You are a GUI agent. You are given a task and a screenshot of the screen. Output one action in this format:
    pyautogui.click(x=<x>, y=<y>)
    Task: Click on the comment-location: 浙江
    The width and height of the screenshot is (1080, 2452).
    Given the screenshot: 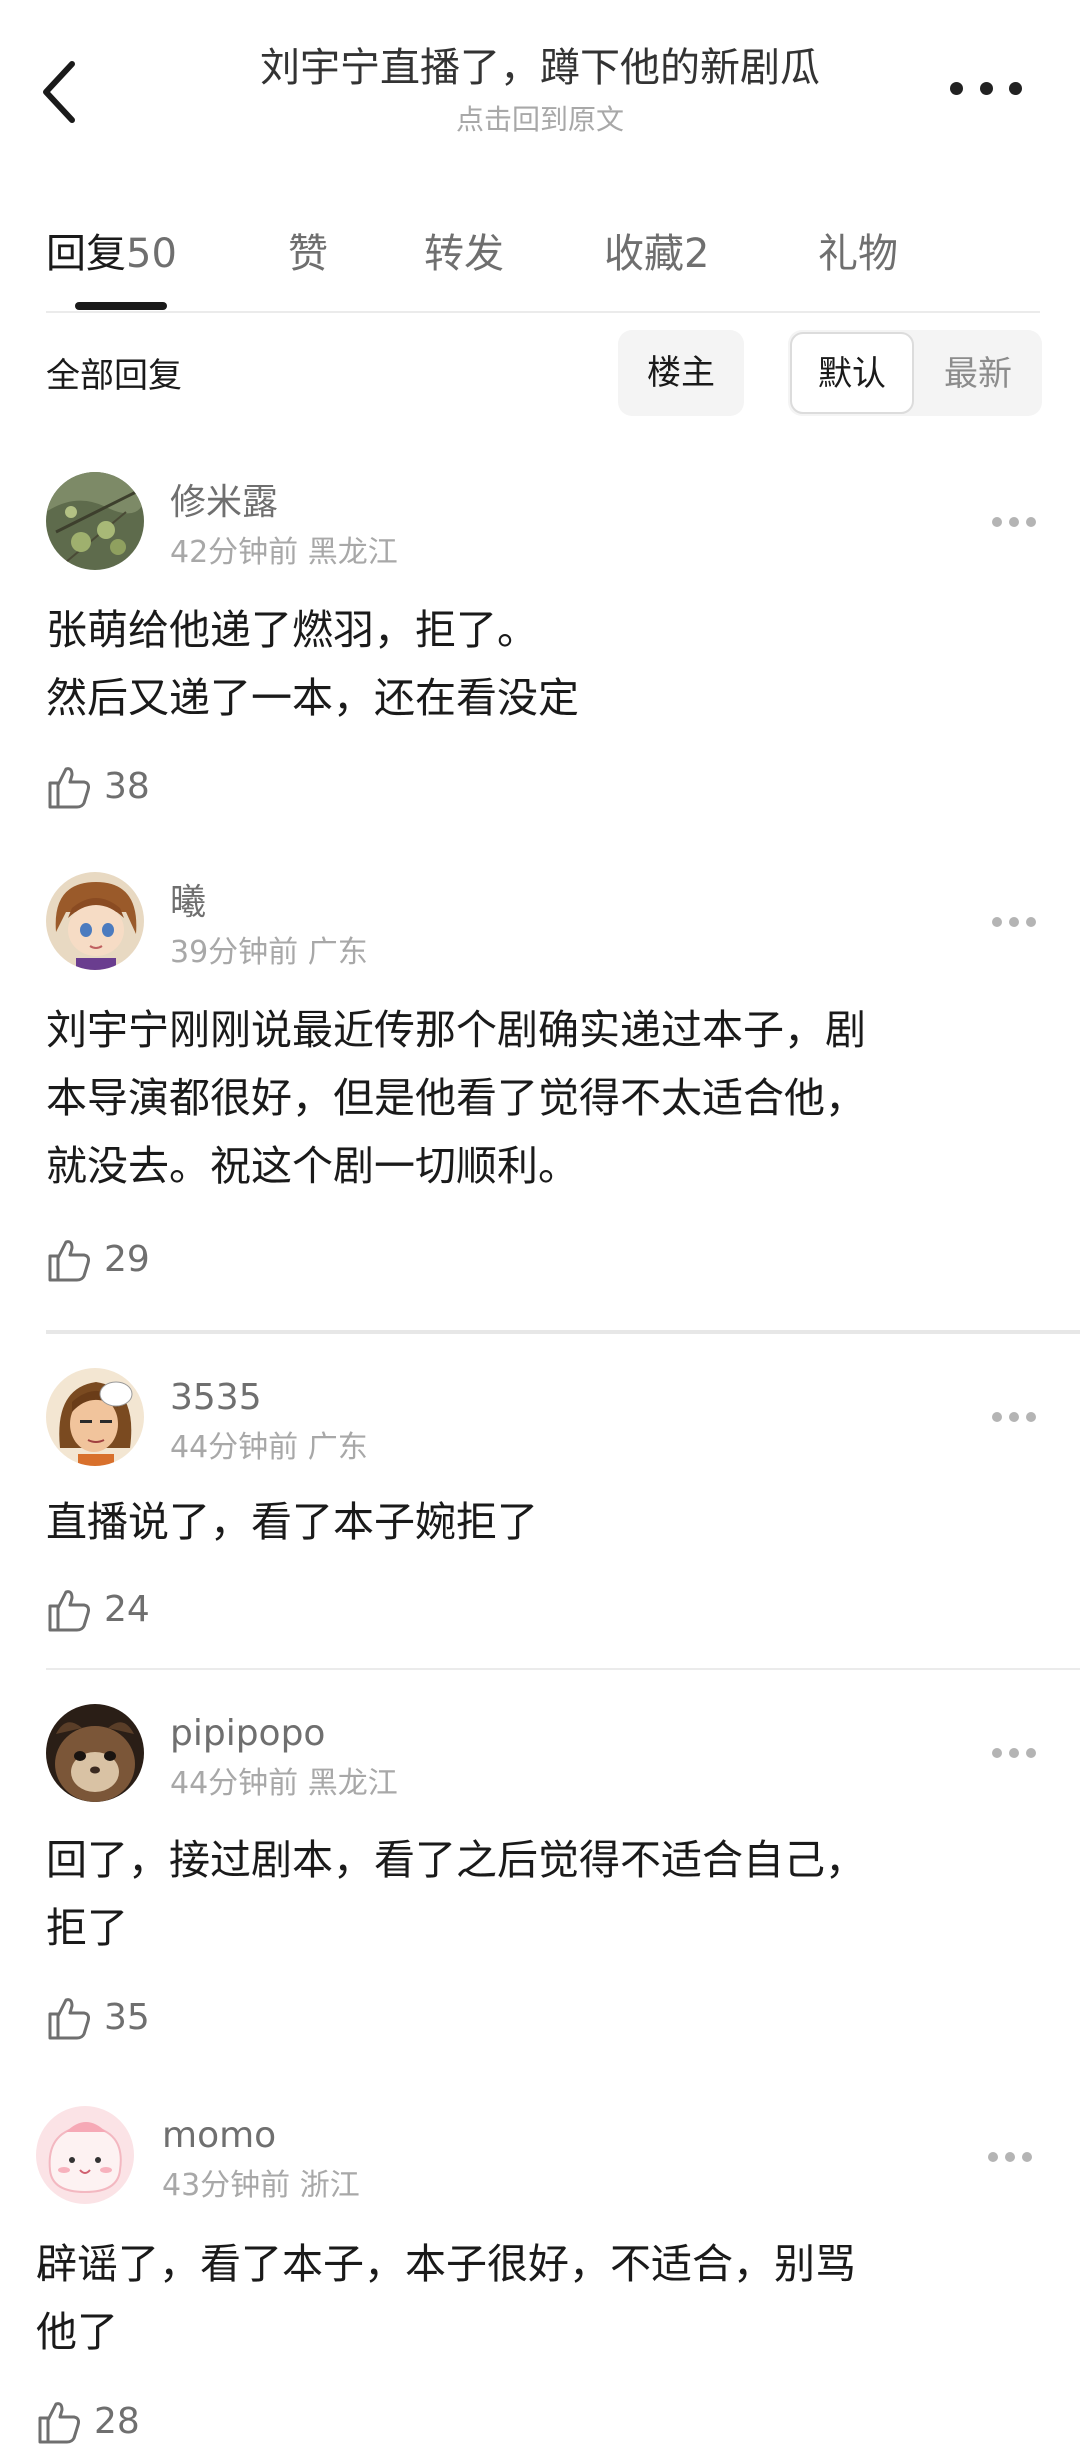 What is the action you would take?
    pyautogui.click(x=329, y=2185)
    